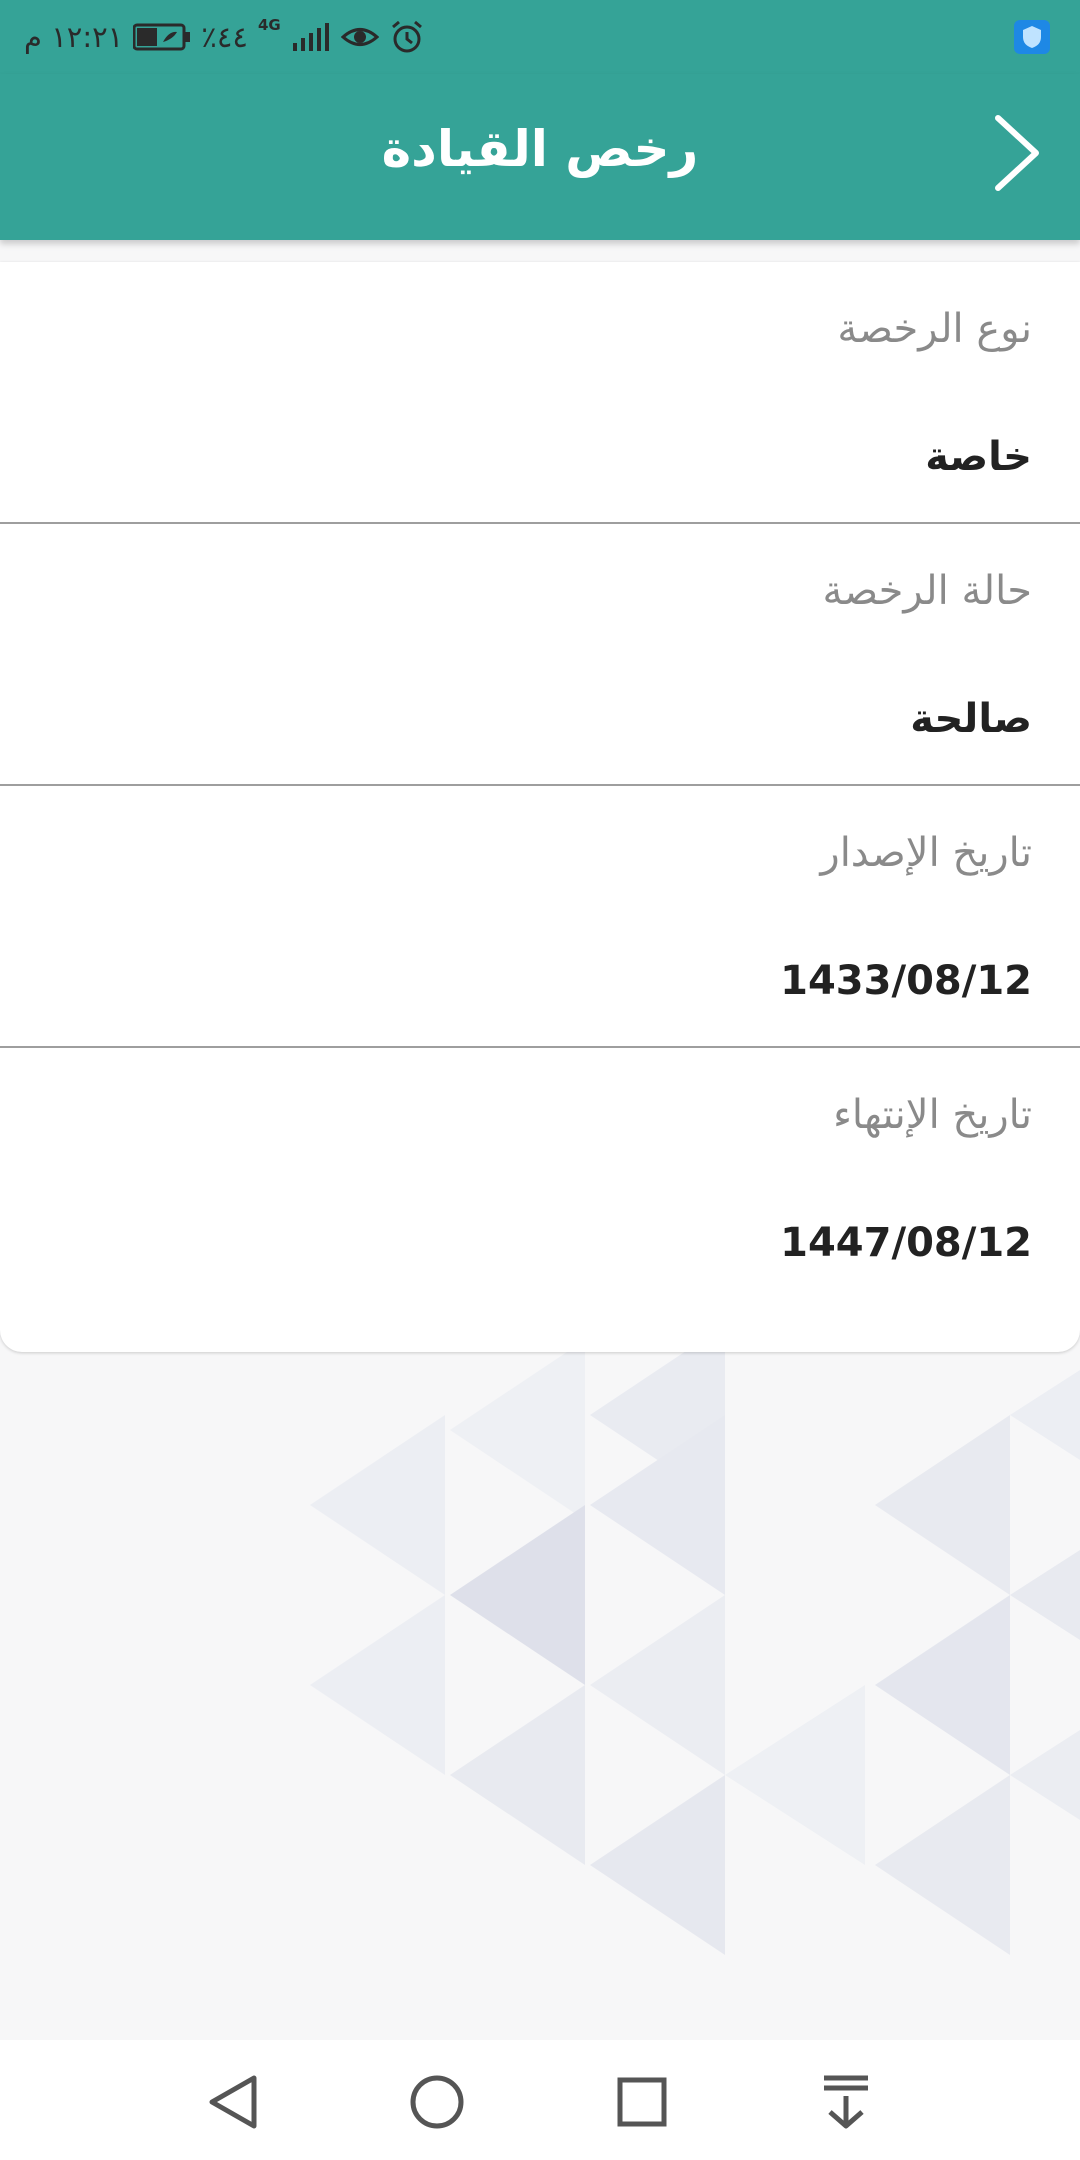 The width and height of the screenshot is (1080, 2160). What do you see at coordinates (269, 25) in the screenshot?
I see `network-type: 4G` at bounding box center [269, 25].